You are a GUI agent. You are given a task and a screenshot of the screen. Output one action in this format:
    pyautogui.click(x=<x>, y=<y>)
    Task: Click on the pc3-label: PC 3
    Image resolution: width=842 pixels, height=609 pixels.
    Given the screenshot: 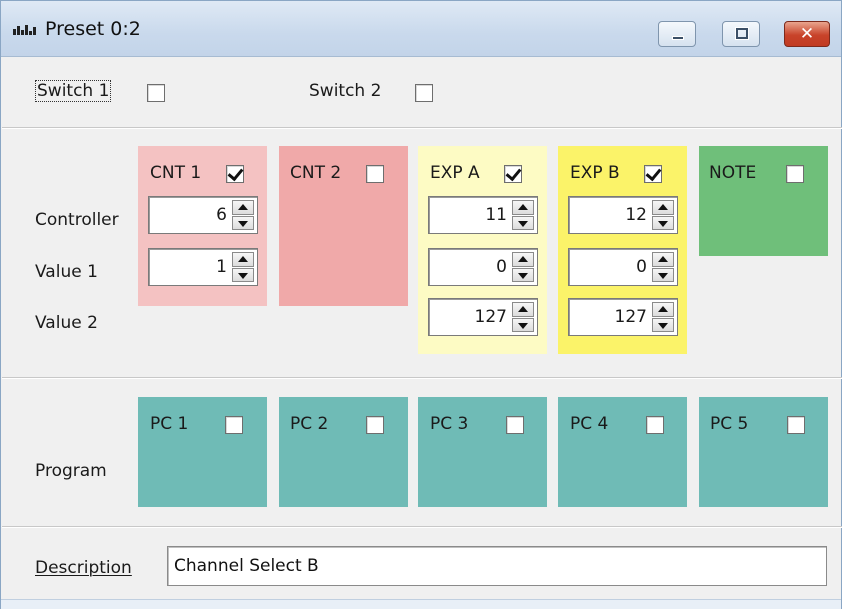 What is the action you would take?
    pyautogui.click(x=449, y=424)
    